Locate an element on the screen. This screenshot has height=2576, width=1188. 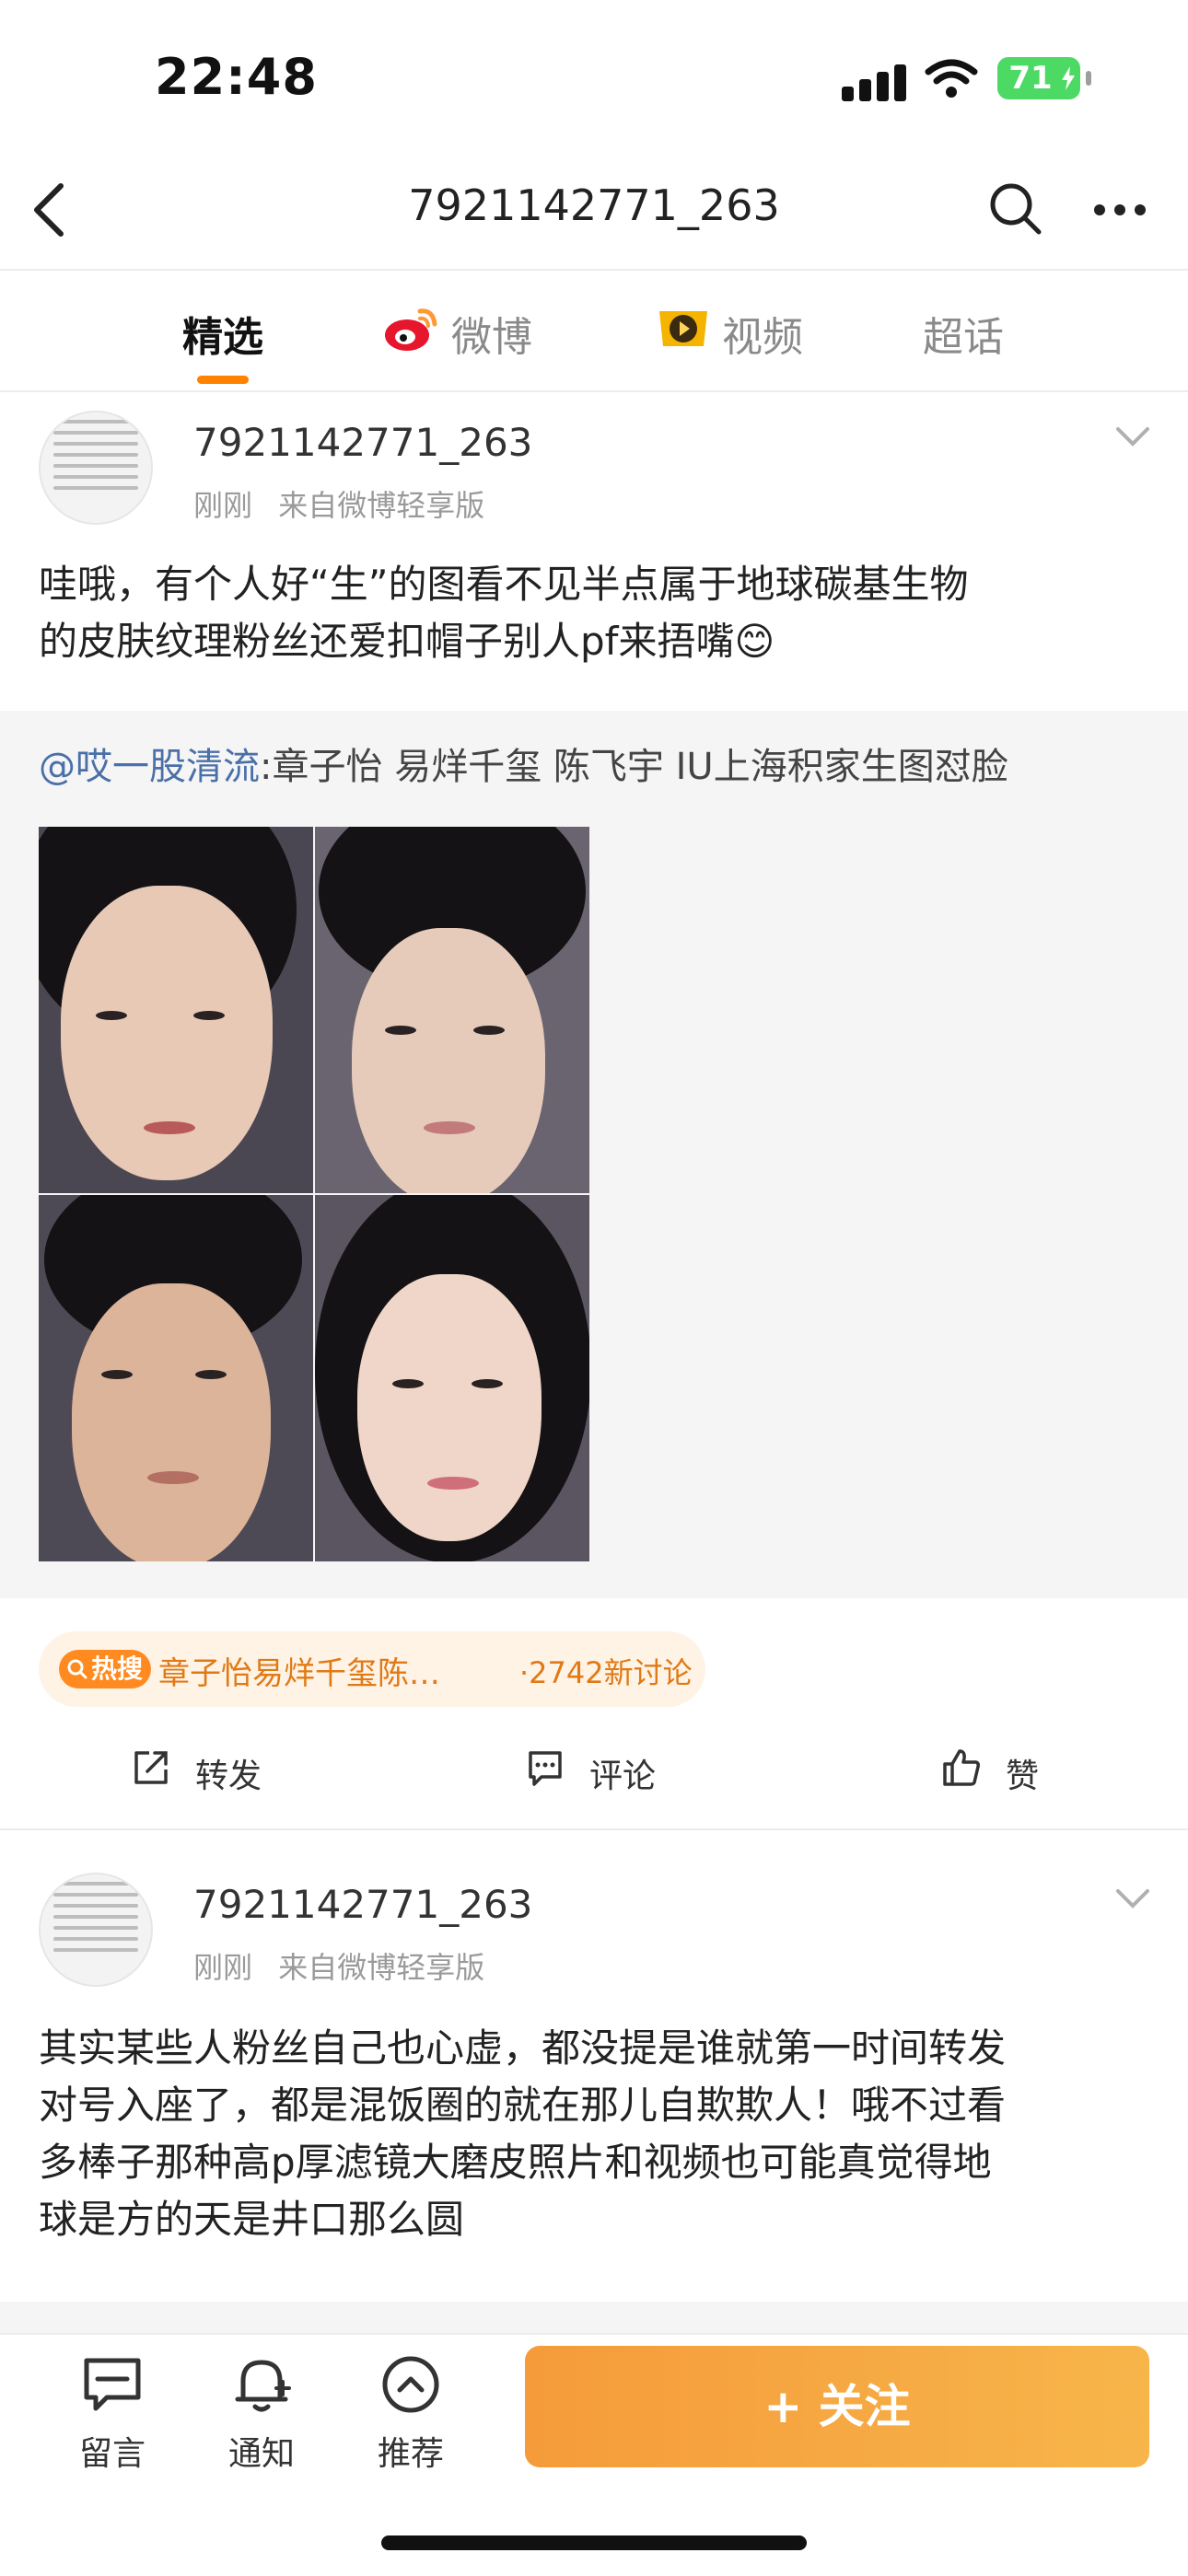
post-text-line: 多棒子那种高p厚滤镜大磨皮照片和视频也可能真觉得地 is located at coordinates (515, 2162).